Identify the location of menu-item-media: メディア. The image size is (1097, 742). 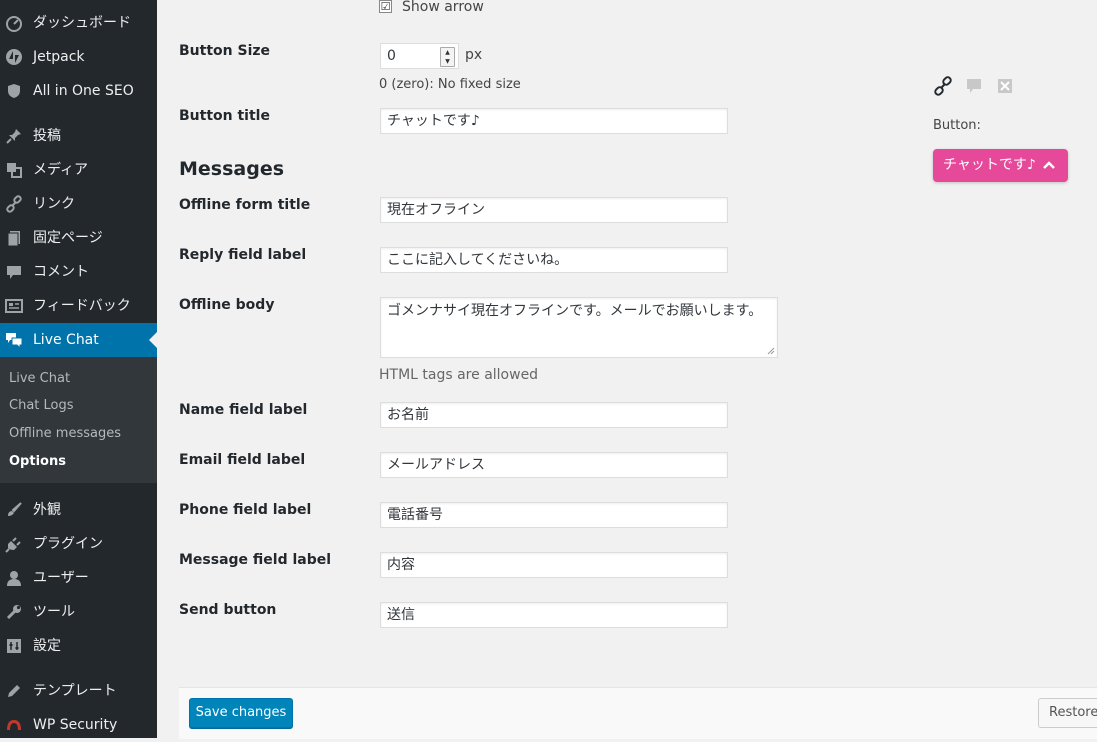
(78, 170).